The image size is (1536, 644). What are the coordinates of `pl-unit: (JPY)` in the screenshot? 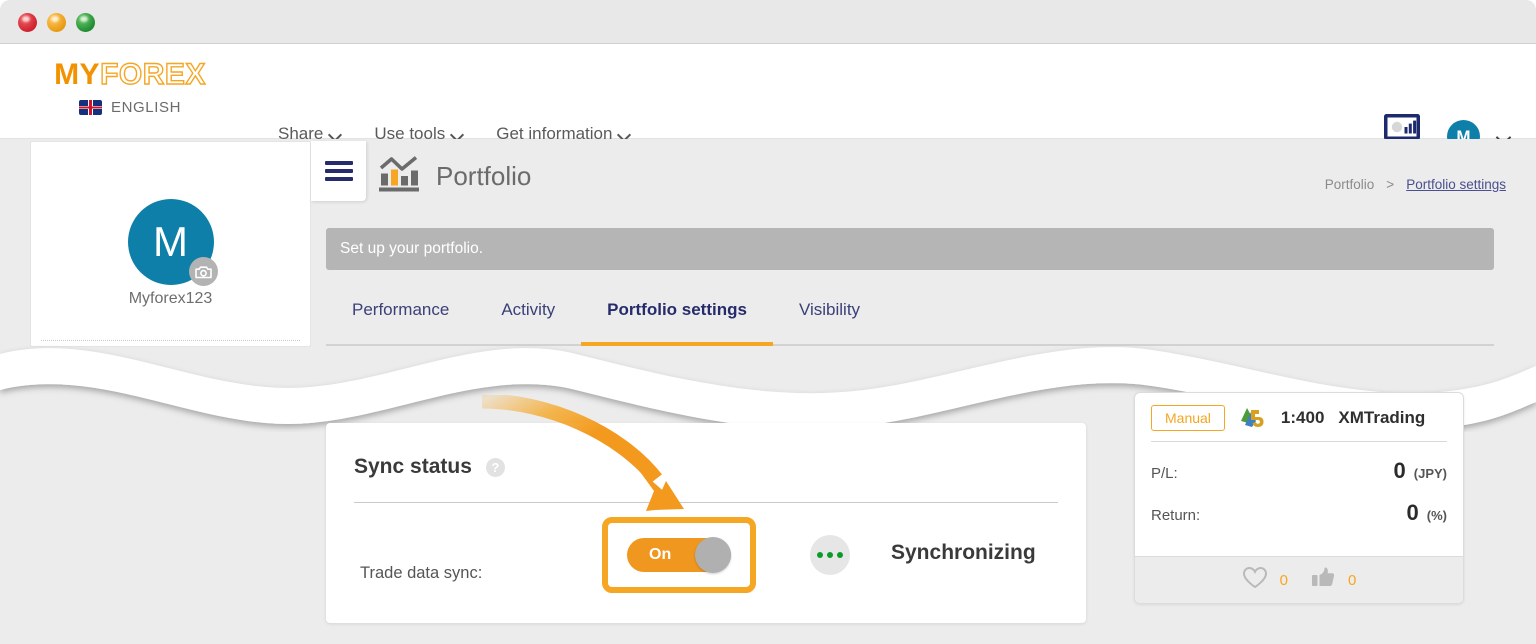 It's located at (1430, 473).